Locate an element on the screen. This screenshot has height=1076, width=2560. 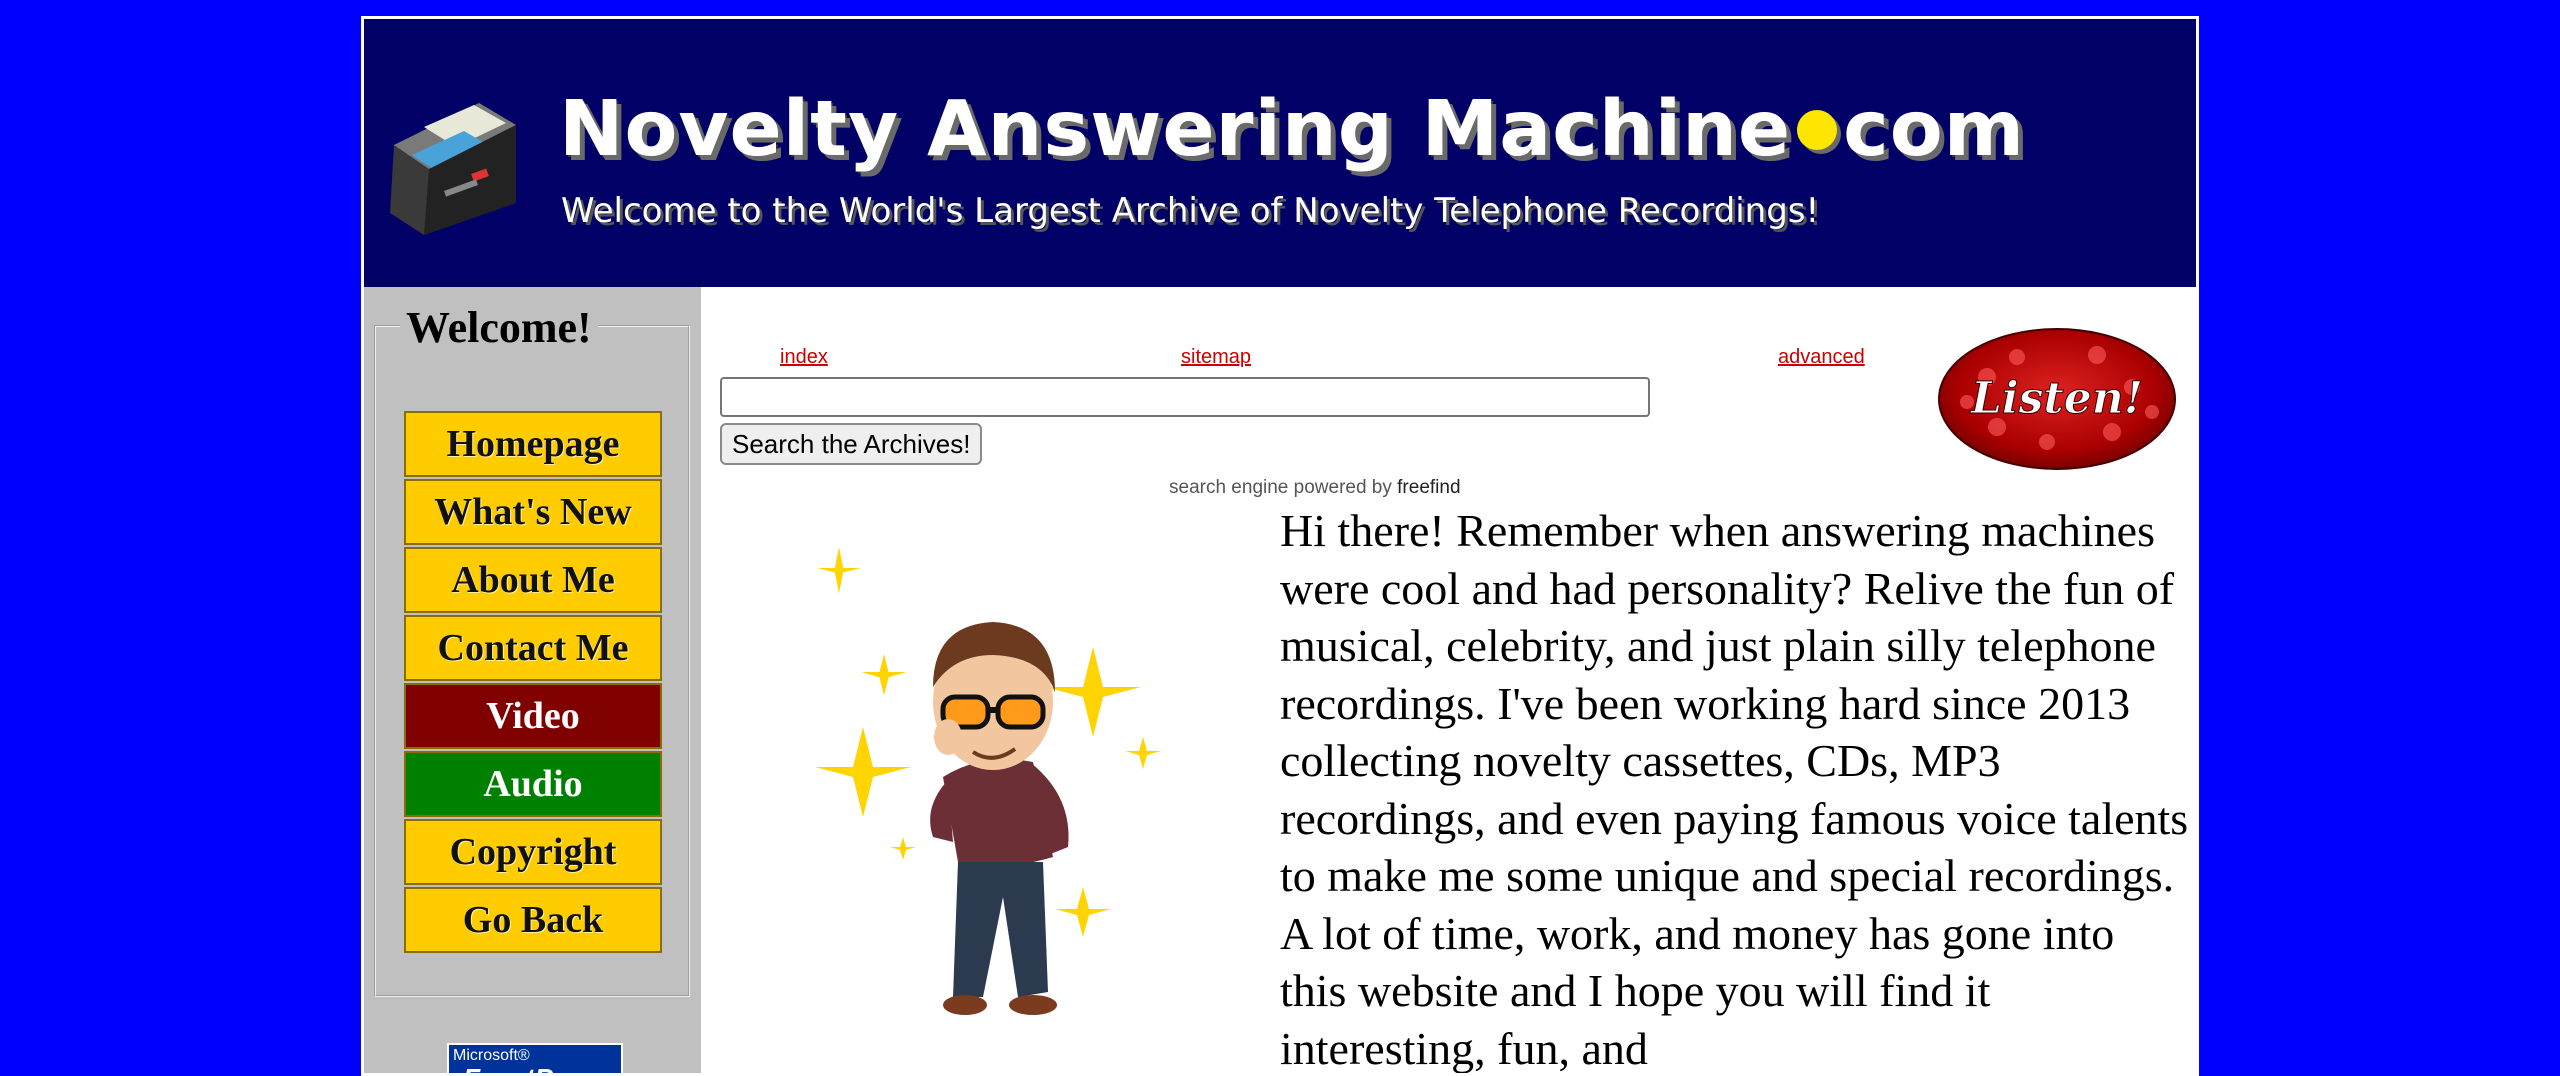
search-powered-by: search engine powered by freefind is located at coordinates (1315, 488).